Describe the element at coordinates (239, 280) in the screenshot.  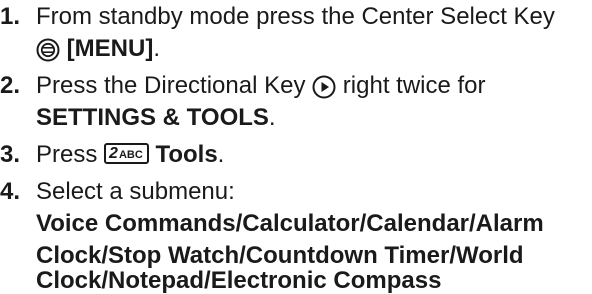
I see `submenu-line-3: Clock/Notepad/Electronic Compass` at that location.